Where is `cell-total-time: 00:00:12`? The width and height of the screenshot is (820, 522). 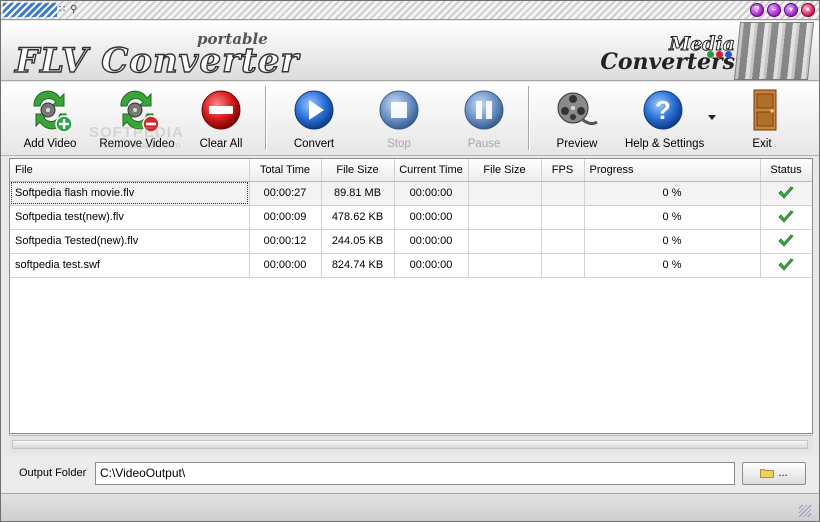 cell-total-time: 00:00:12 is located at coordinates (285, 241).